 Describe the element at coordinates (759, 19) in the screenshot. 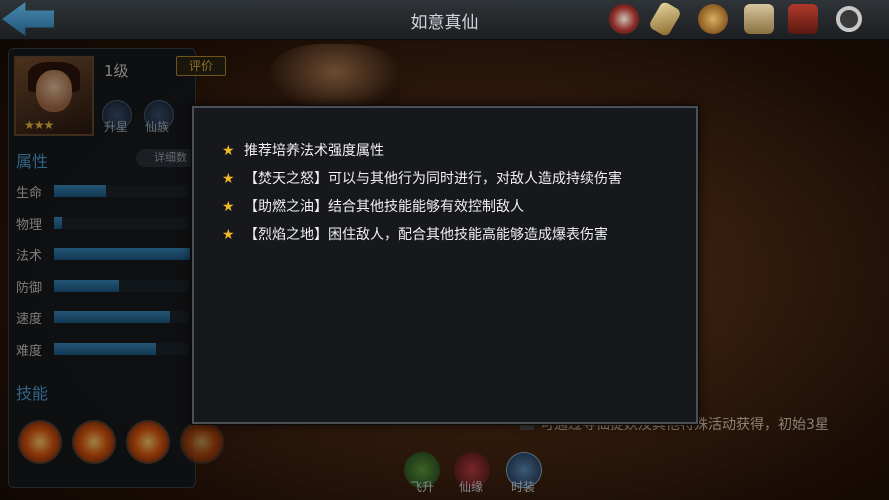

I see `map-icon` at that location.